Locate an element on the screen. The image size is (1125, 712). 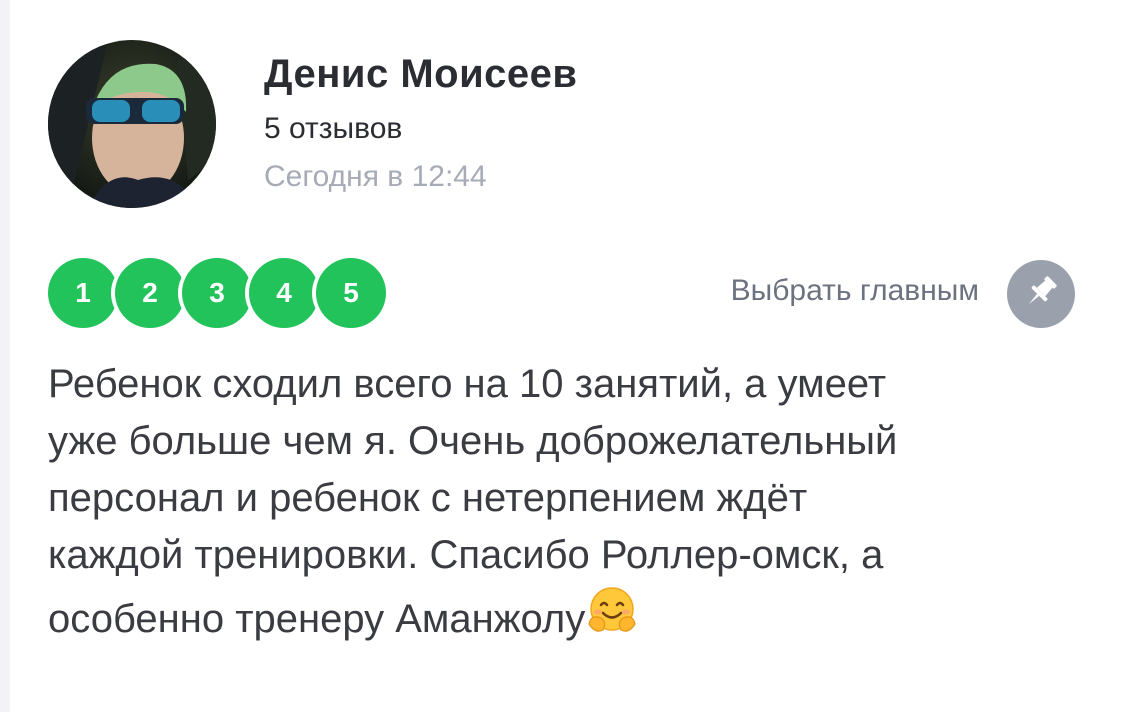
rating-badge: 1 is located at coordinates (83, 293).